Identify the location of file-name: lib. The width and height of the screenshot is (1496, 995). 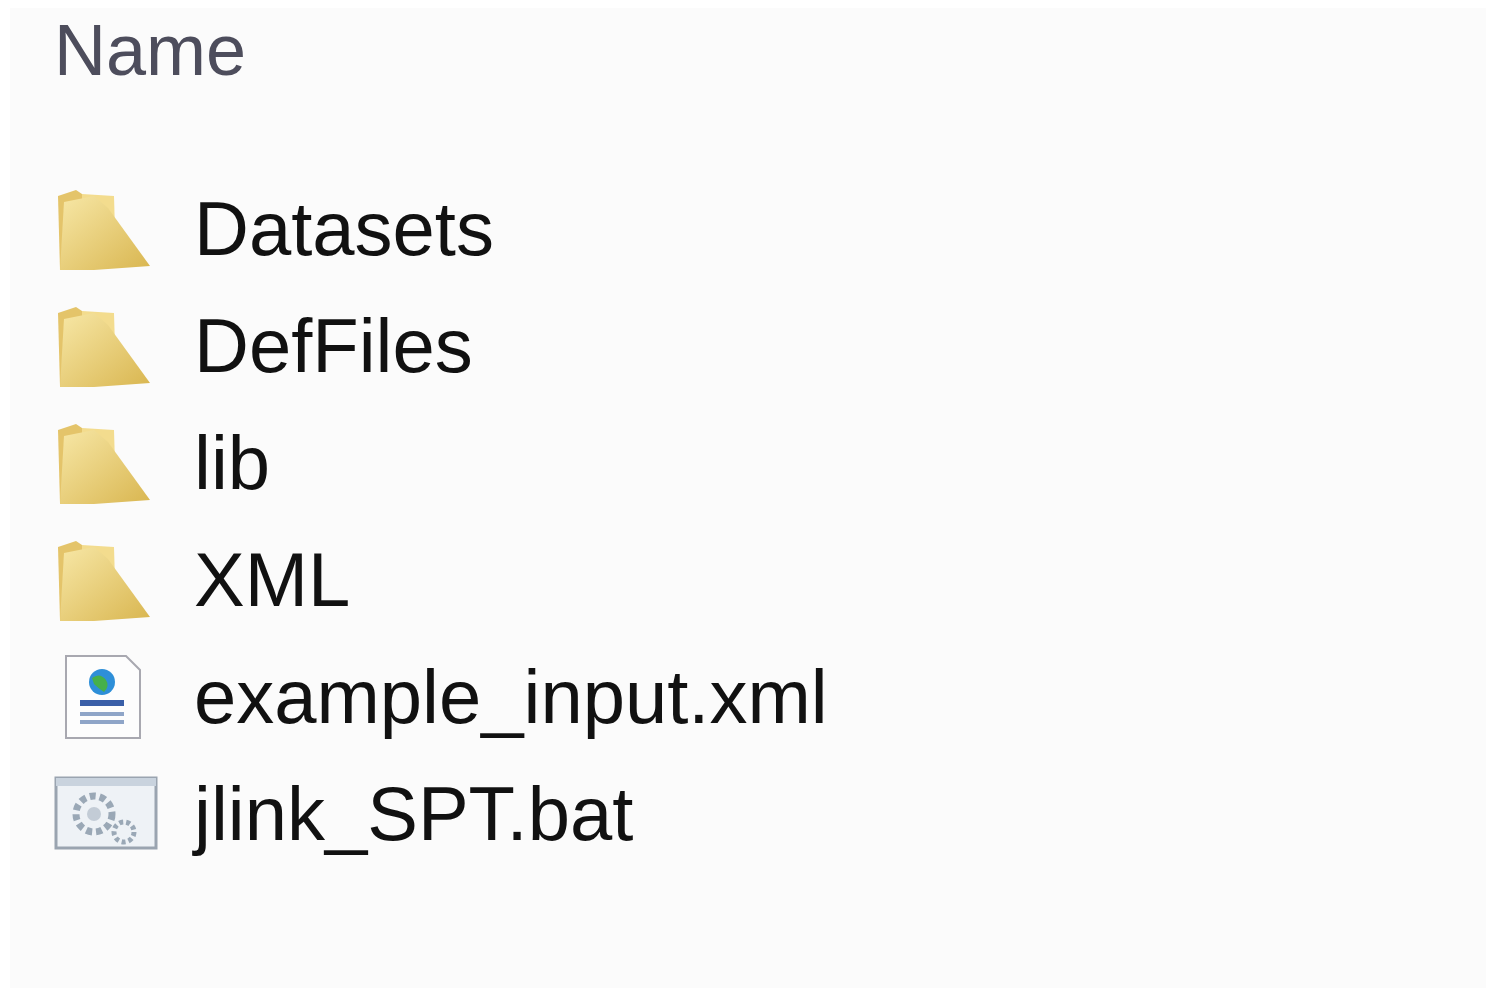
(232, 462).